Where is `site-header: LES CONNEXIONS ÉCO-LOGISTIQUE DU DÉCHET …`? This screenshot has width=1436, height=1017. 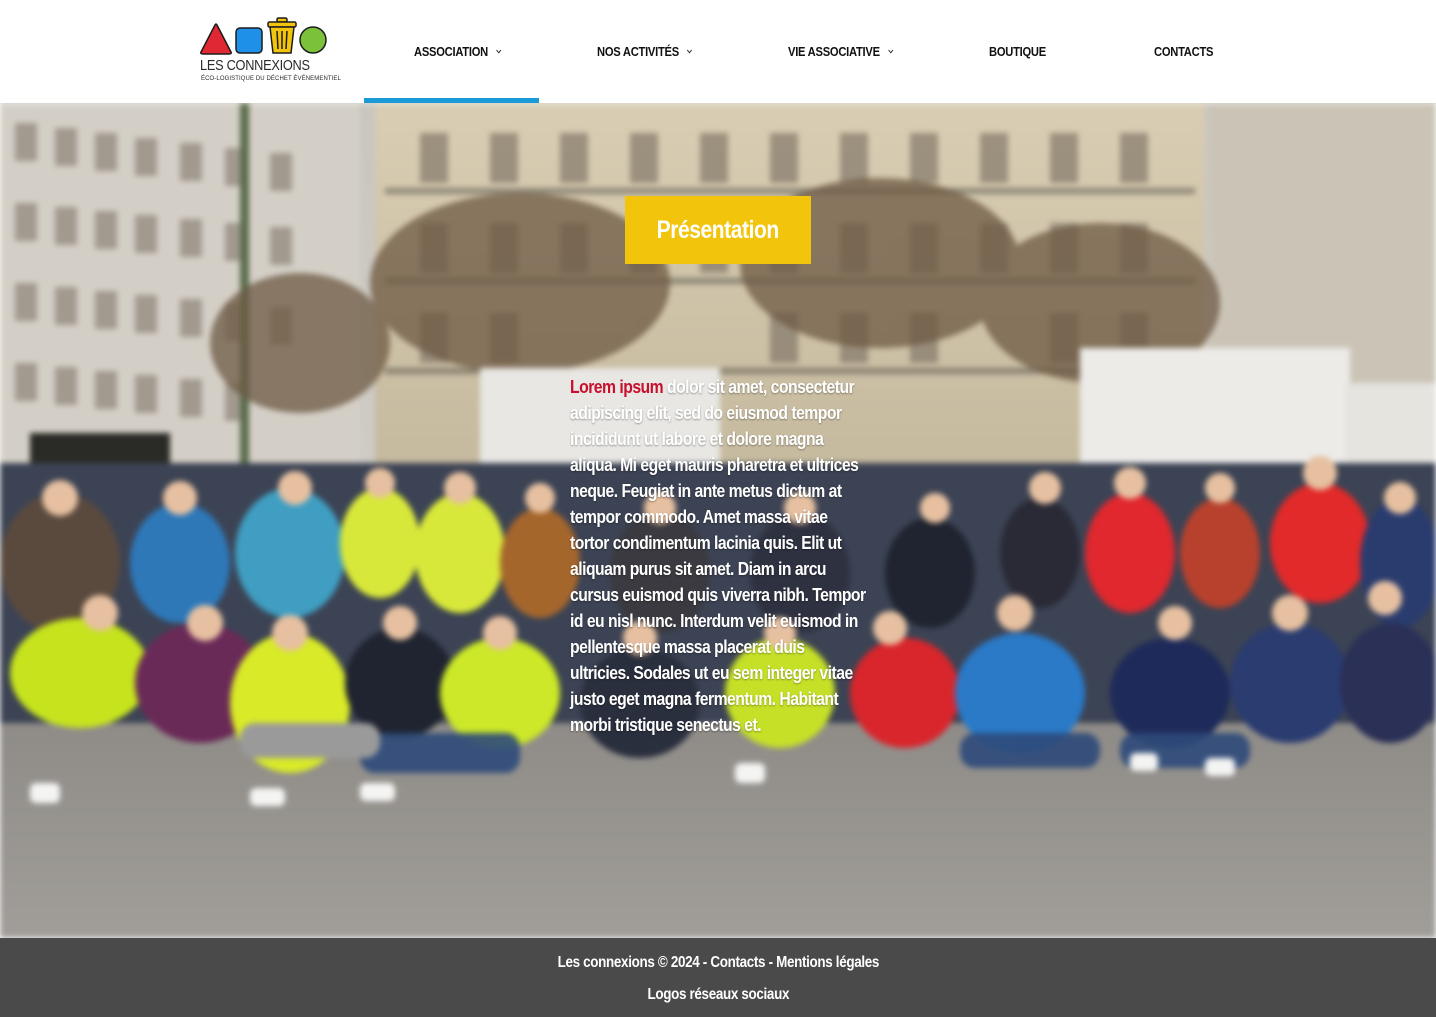 site-header: LES CONNEXIONS ÉCO-LOGISTIQUE DU DÉCHET … is located at coordinates (718, 51).